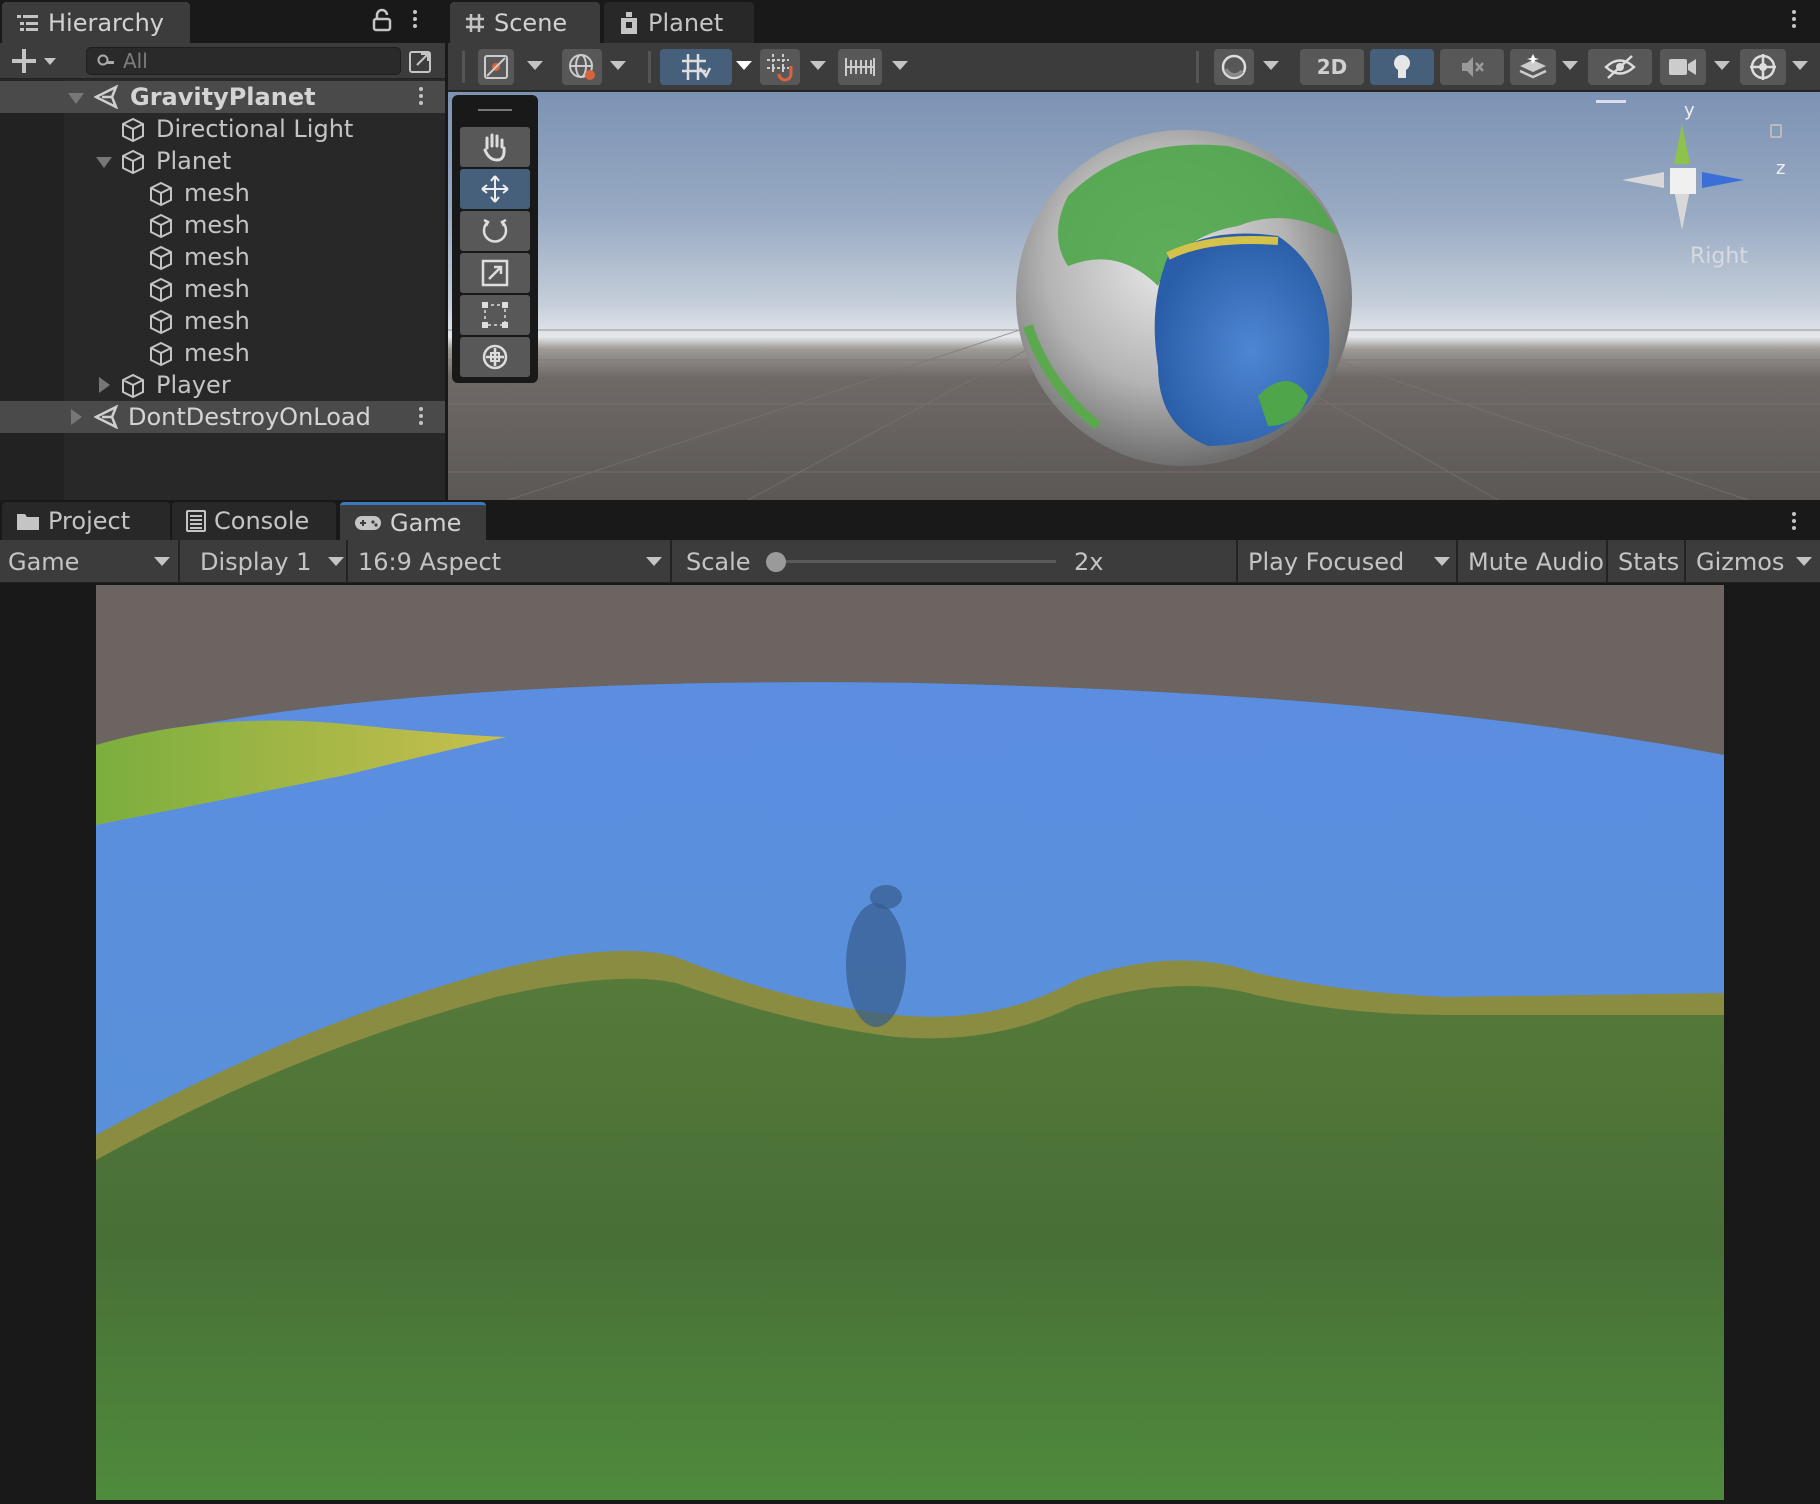 The image size is (1820, 1504). What do you see at coordinates (495, 315) in the screenshot?
I see `rect-tool-button` at bounding box center [495, 315].